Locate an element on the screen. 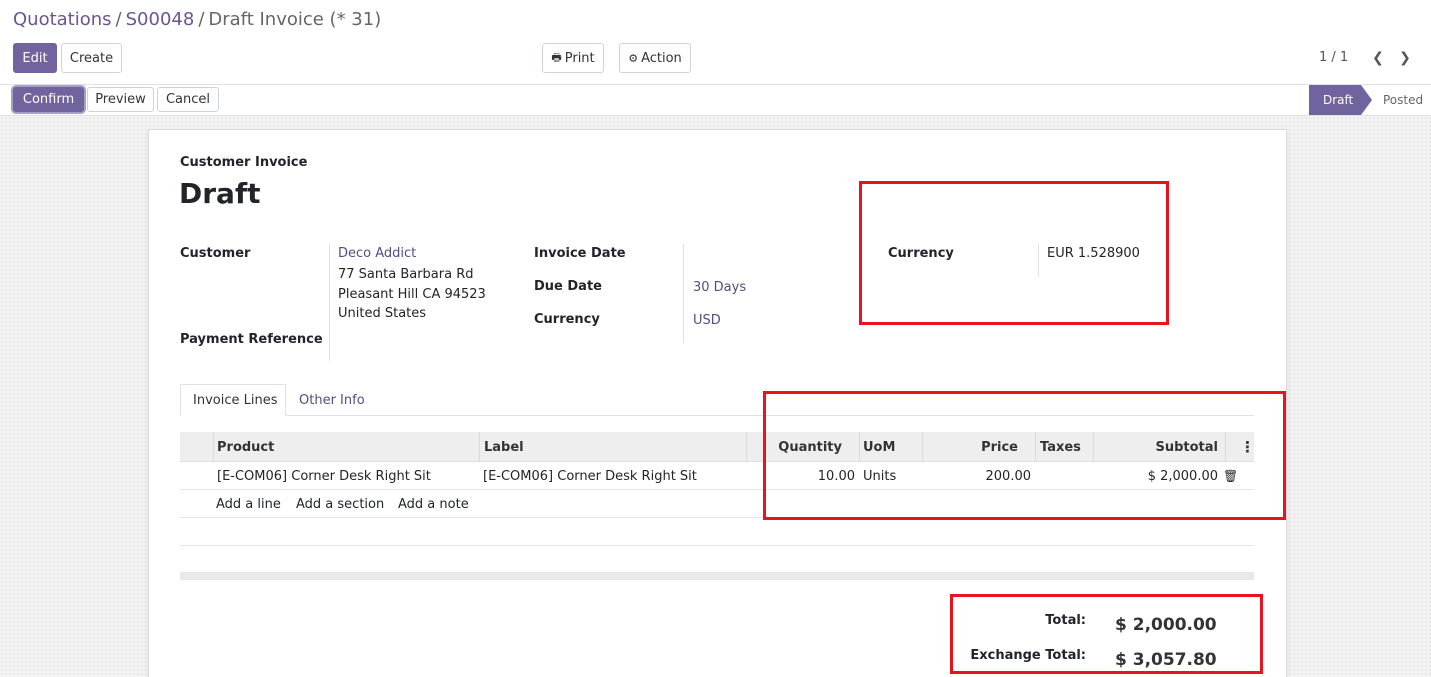 This screenshot has height=677, width=1431. line-subtotal: $ 2,000.00 is located at coordinates (1182, 476).